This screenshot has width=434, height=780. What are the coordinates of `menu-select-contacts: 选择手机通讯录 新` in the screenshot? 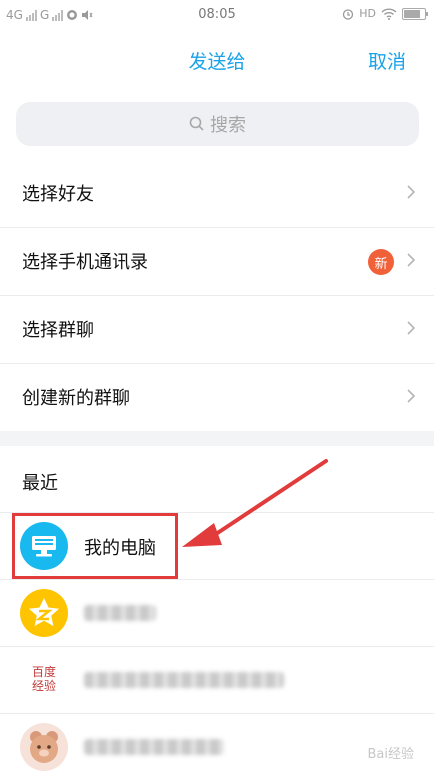 It's located at (217, 262).